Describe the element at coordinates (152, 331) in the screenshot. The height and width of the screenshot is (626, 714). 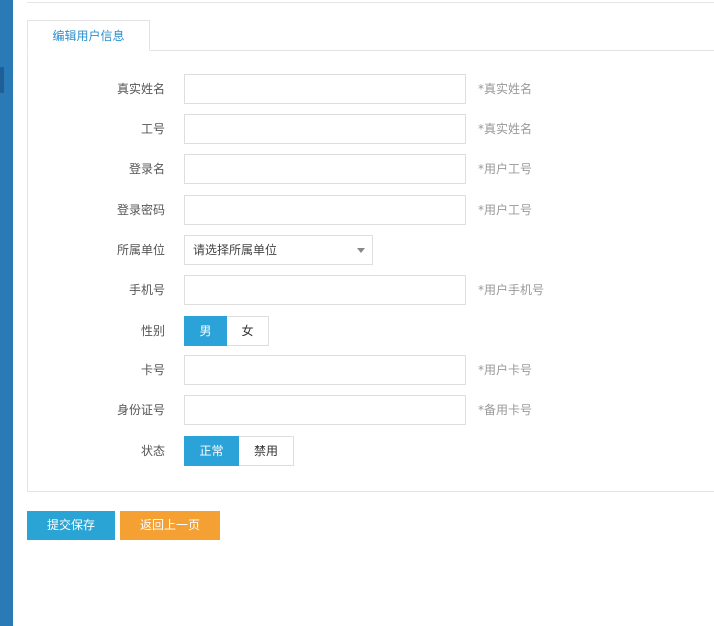
I see `gender-label: 性别` at that location.